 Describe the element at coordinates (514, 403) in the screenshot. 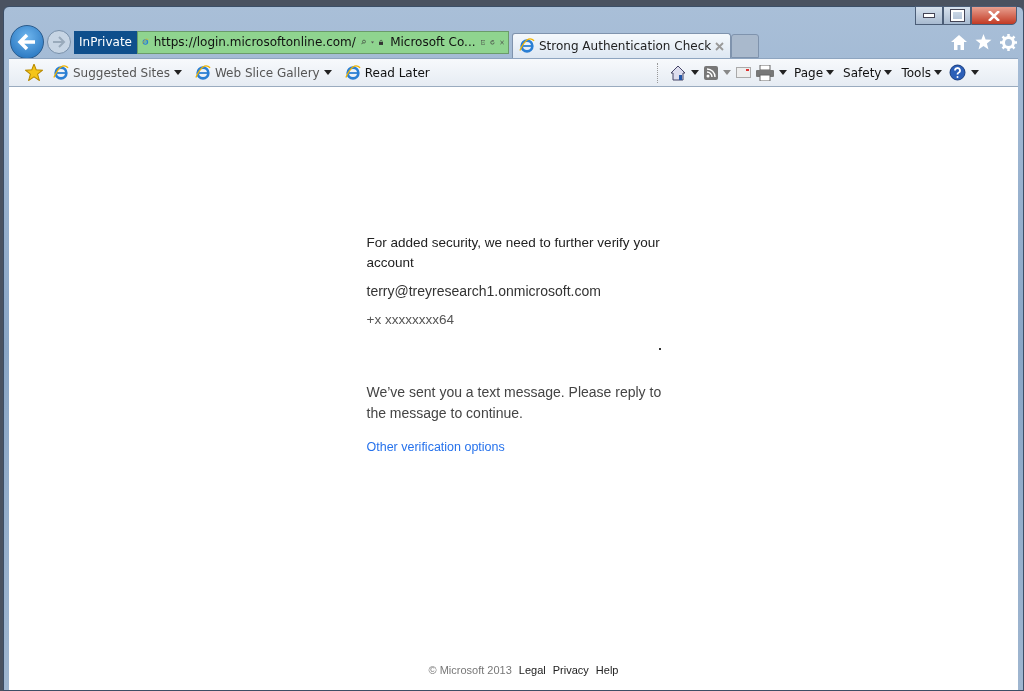

I see `message-text: We’ve sent you a text message. Please reply to the message to continue.` at that location.